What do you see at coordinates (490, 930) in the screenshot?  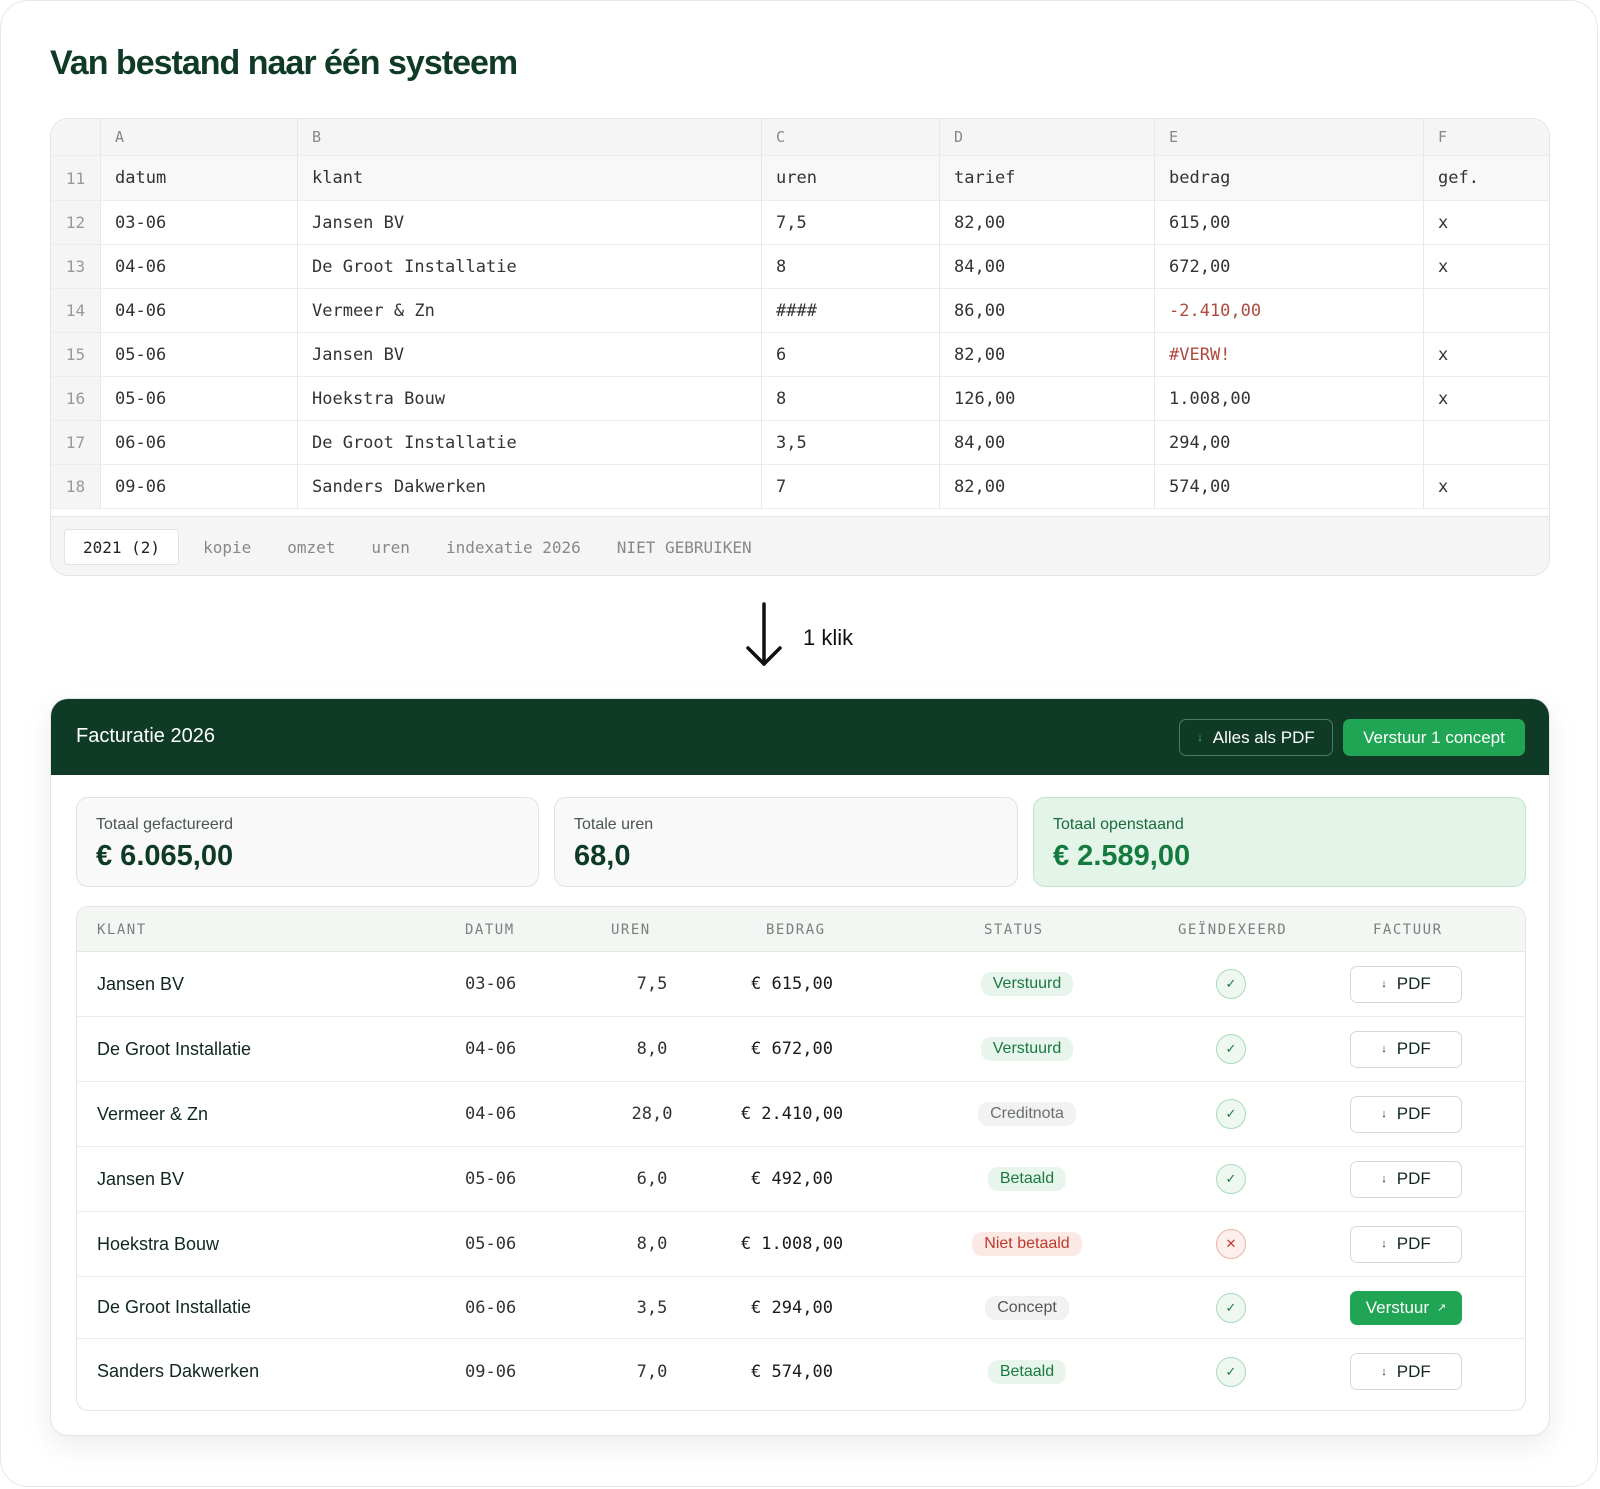 I see `column-header-datum: DATUM` at bounding box center [490, 930].